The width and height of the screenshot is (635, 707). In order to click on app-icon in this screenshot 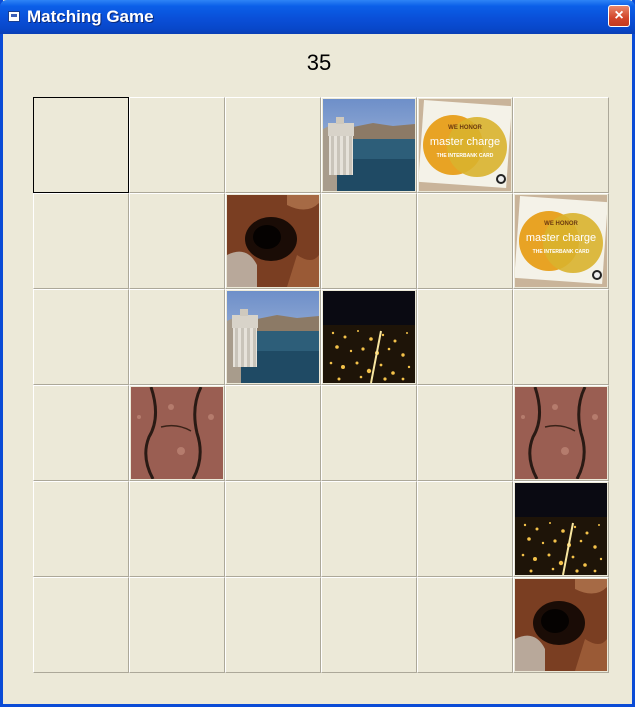, I will do `click(14, 16)`.